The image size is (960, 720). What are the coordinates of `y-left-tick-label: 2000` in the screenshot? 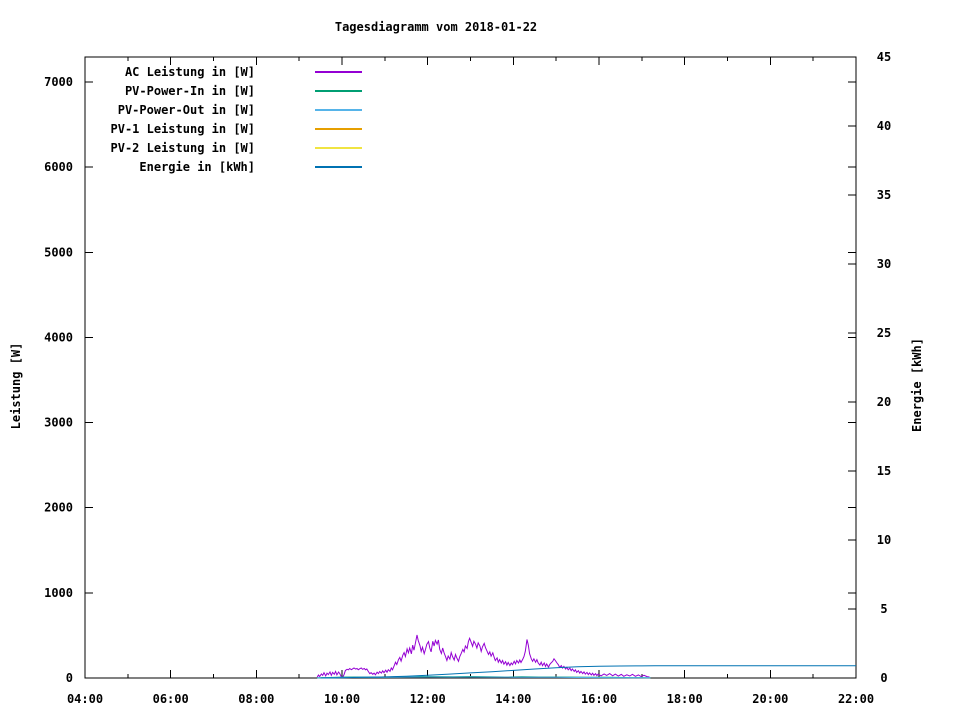 It's located at (58, 508).